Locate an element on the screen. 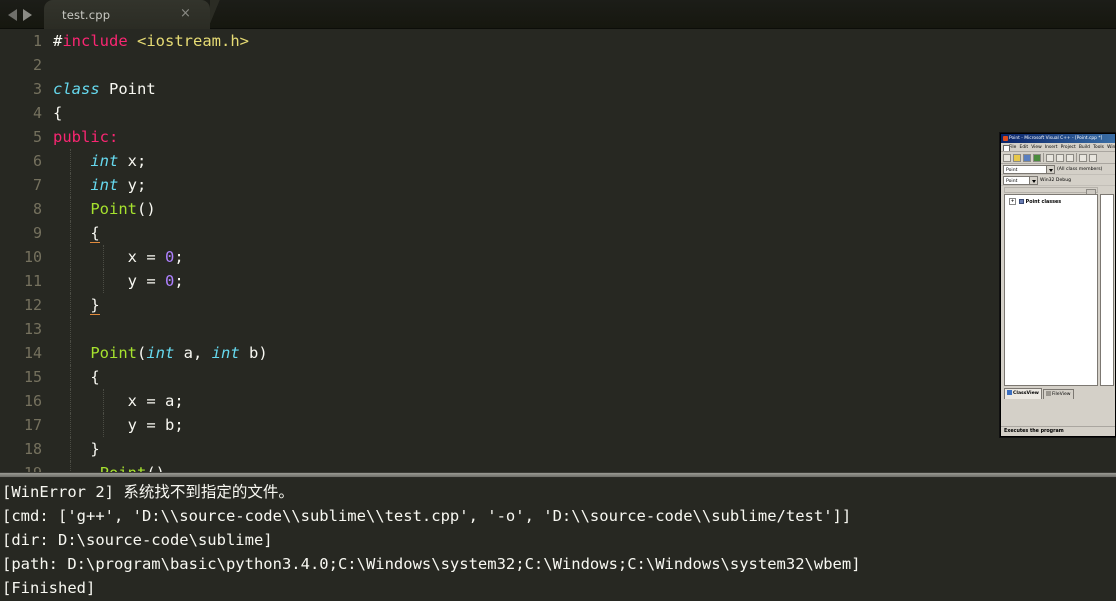 The width and height of the screenshot is (1116, 601). vc-menu-item: Wind is located at coordinates (1111, 147).